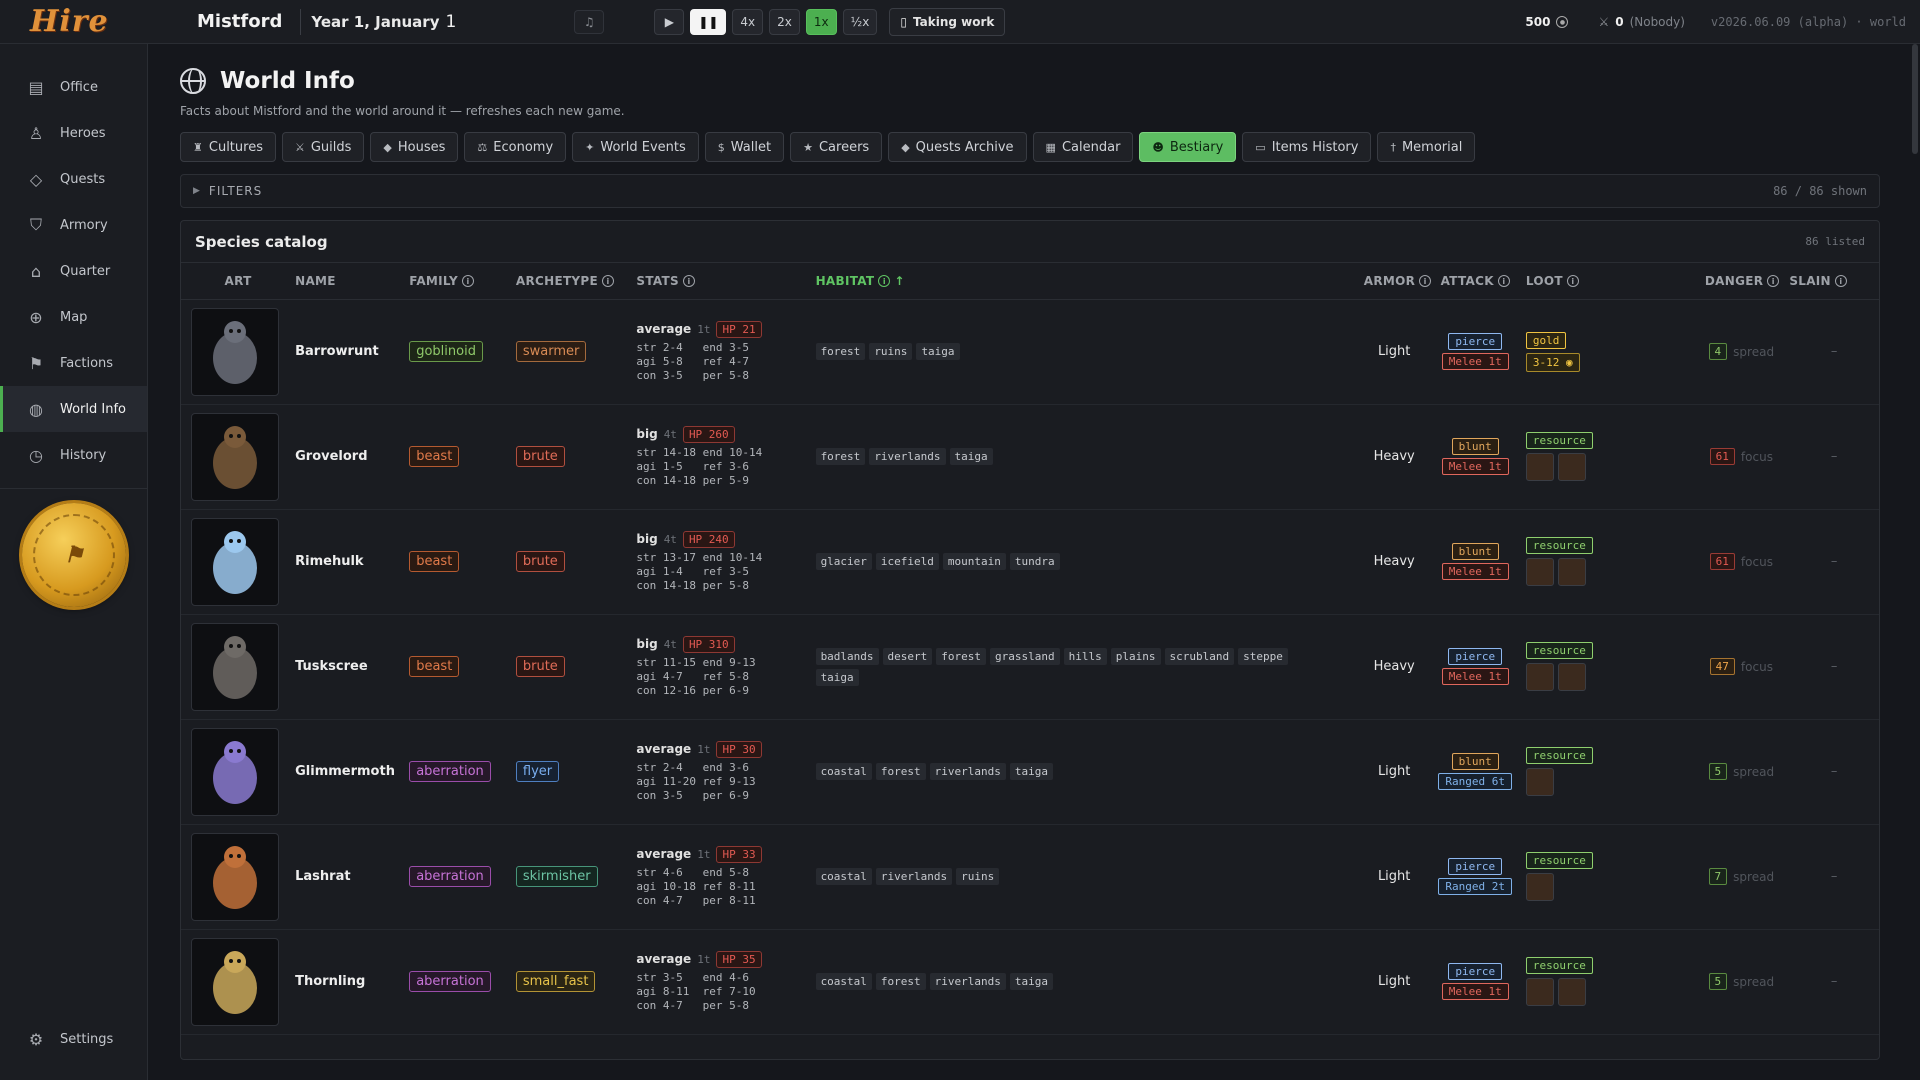  Describe the element at coordinates (1030, 81) in the screenshot. I see `page-header: World Info` at that location.